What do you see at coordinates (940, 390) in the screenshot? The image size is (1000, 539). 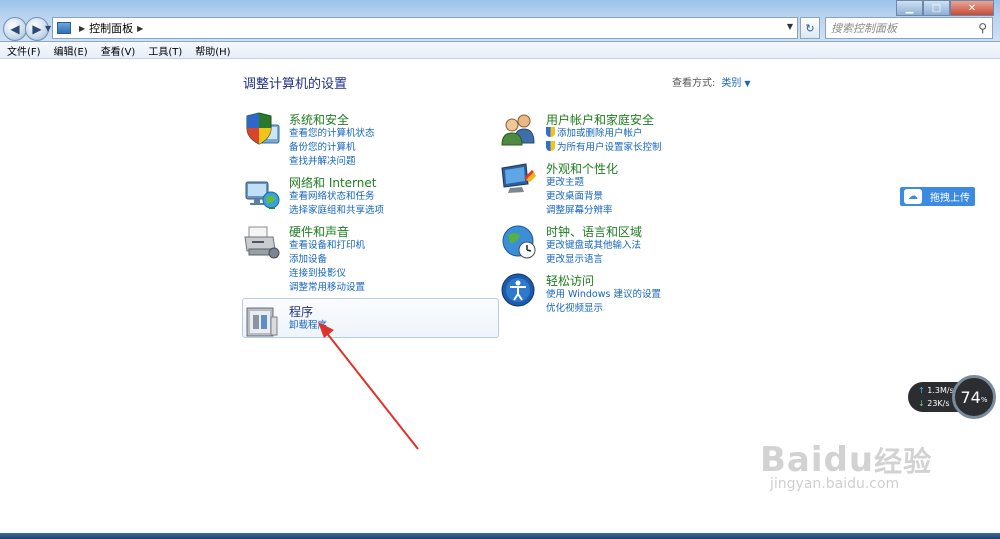 I see `upload-speed-value: 1.3M/s` at bounding box center [940, 390].